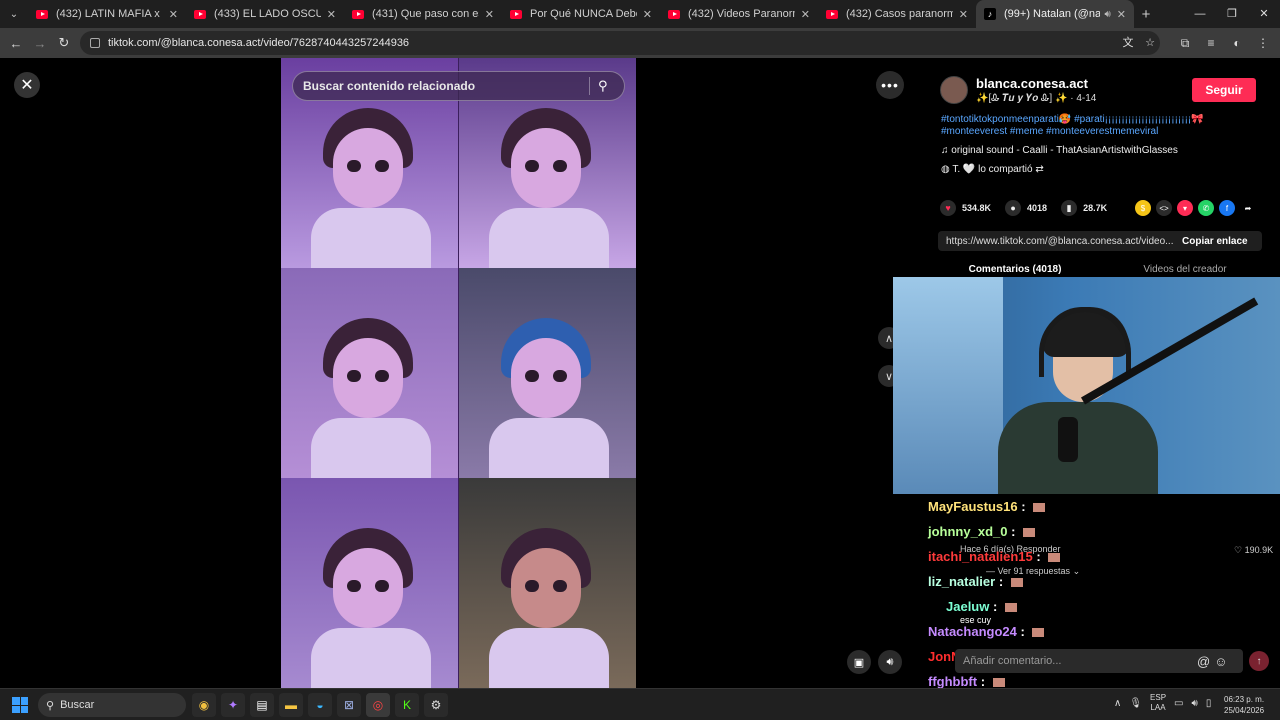 This screenshot has width=1280, height=720. I want to click on taskbar-search: ⚲ Buscar, so click(112, 705).